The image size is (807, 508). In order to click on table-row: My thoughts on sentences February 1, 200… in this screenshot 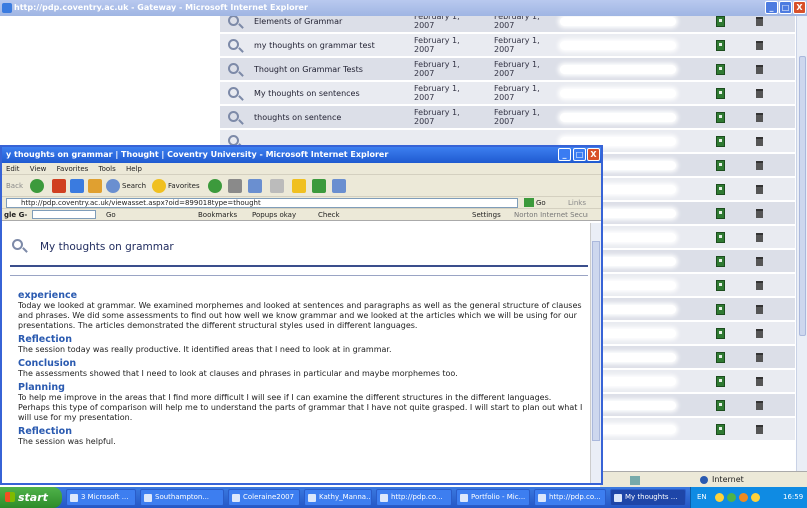, I will do `click(507, 94)`.